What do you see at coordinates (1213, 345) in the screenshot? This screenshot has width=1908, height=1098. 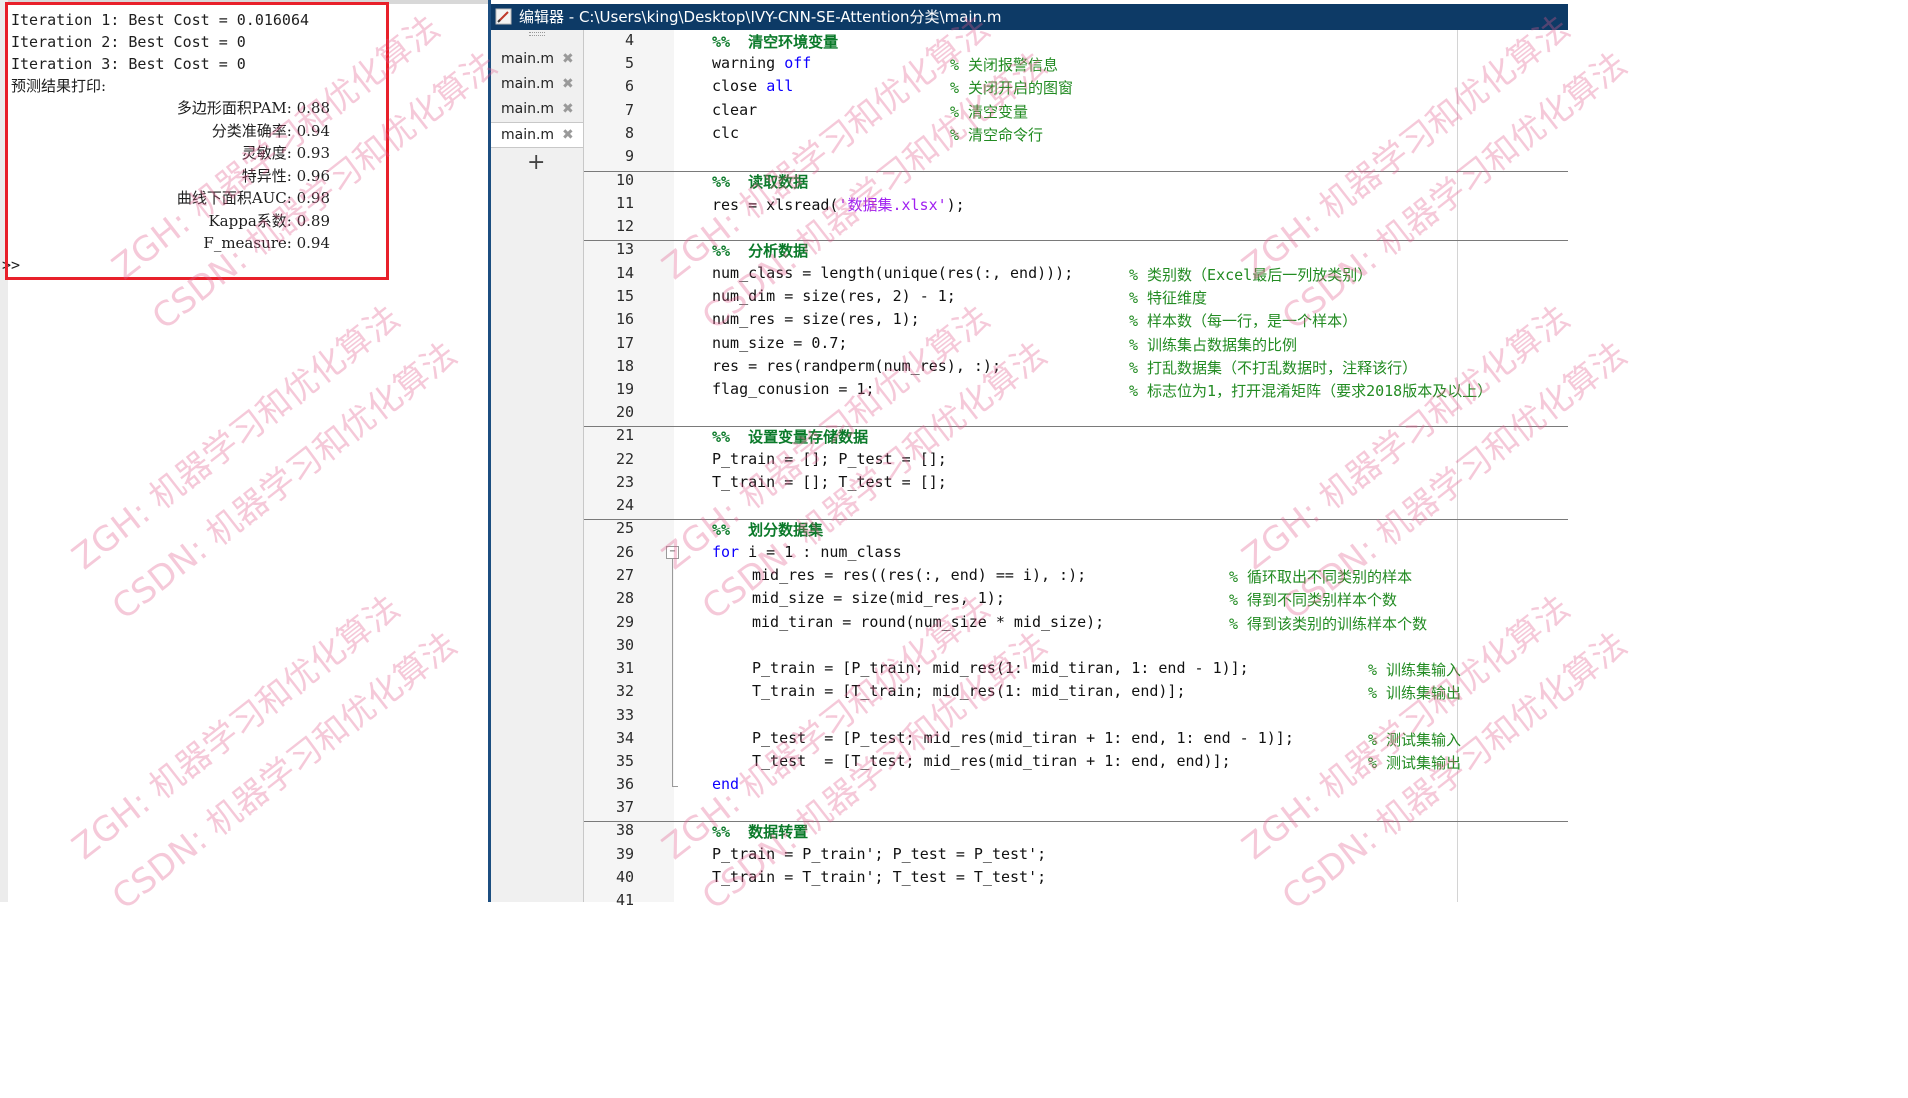 I see `comment-line-17: % 训练集占数据集的比例` at bounding box center [1213, 345].